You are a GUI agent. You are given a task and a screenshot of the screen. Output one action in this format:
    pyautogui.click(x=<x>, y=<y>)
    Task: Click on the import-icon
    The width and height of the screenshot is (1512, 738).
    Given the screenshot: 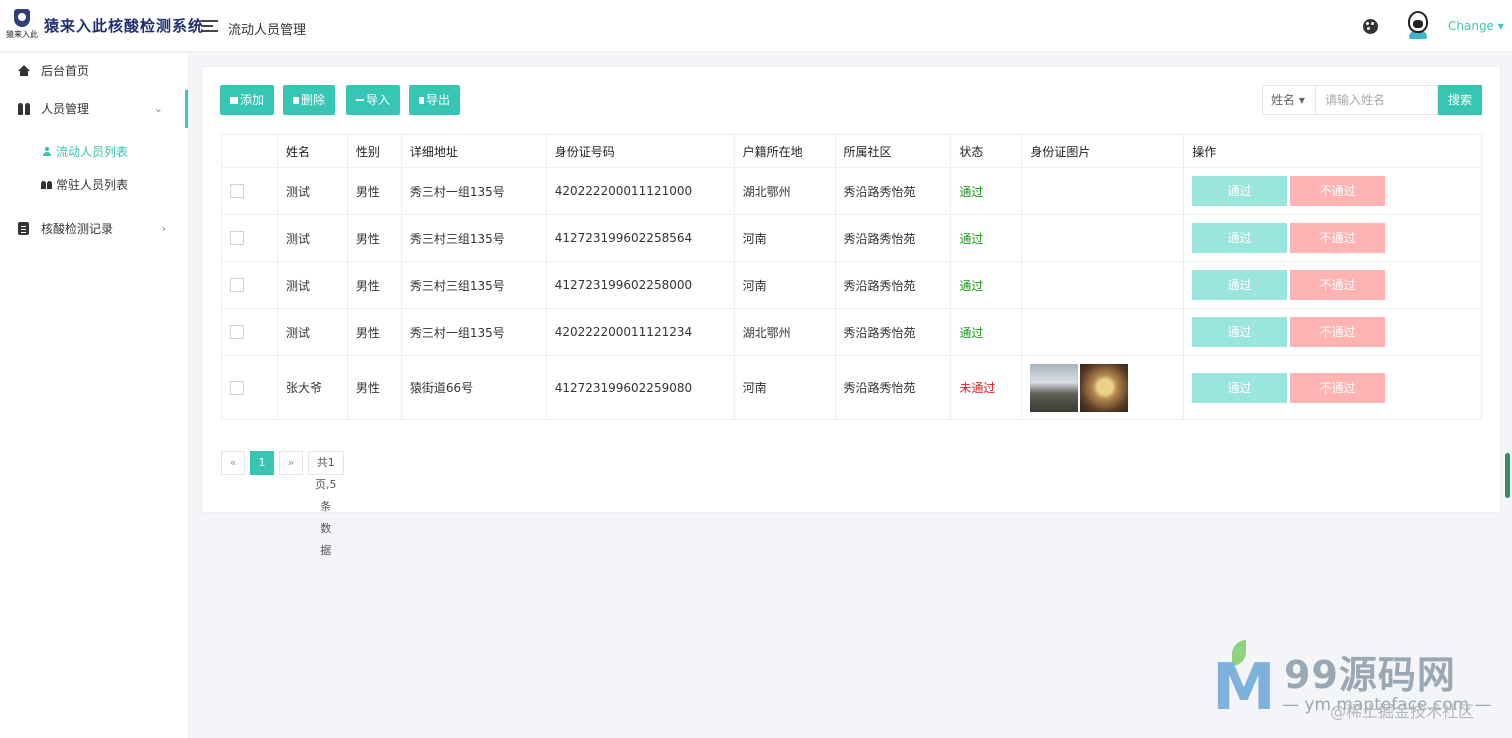 What is the action you would take?
    pyautogui.click(x=360, y=100)
    